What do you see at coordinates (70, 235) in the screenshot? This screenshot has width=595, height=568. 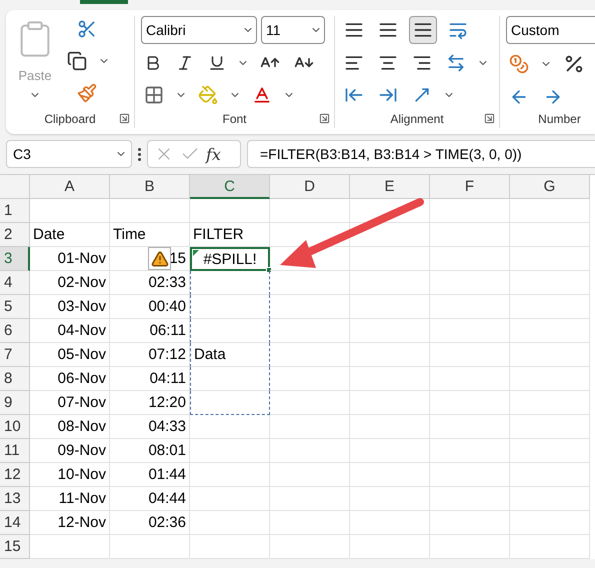 I see `table-cell: Date` at bounding box center [70, 235].